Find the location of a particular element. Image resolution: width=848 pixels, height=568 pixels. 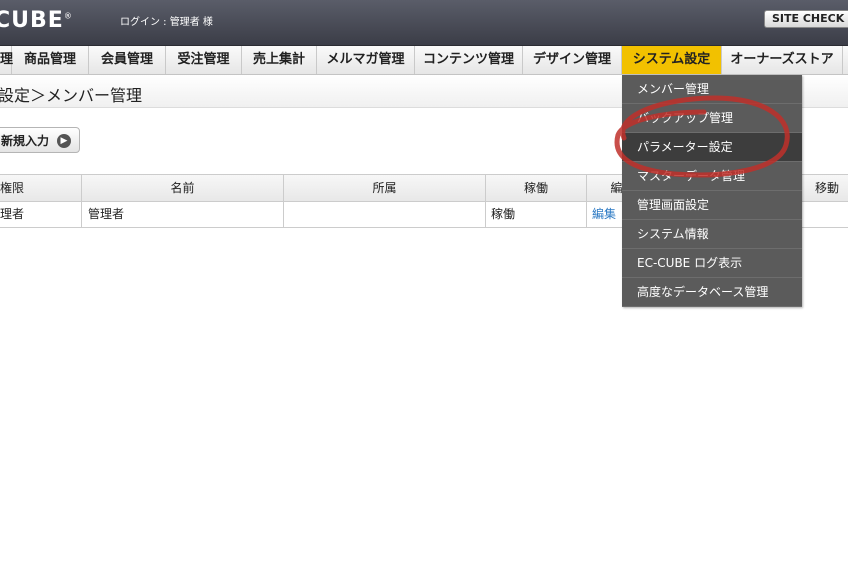

cell-name: 管理者 is located at coordinates (183, 214).